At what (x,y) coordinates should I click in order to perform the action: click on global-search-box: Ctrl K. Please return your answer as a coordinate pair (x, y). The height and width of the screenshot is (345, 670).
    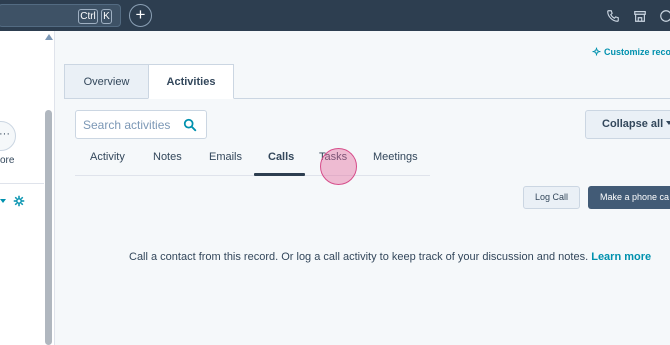
    Looking at the image, I should click on (60, 15).